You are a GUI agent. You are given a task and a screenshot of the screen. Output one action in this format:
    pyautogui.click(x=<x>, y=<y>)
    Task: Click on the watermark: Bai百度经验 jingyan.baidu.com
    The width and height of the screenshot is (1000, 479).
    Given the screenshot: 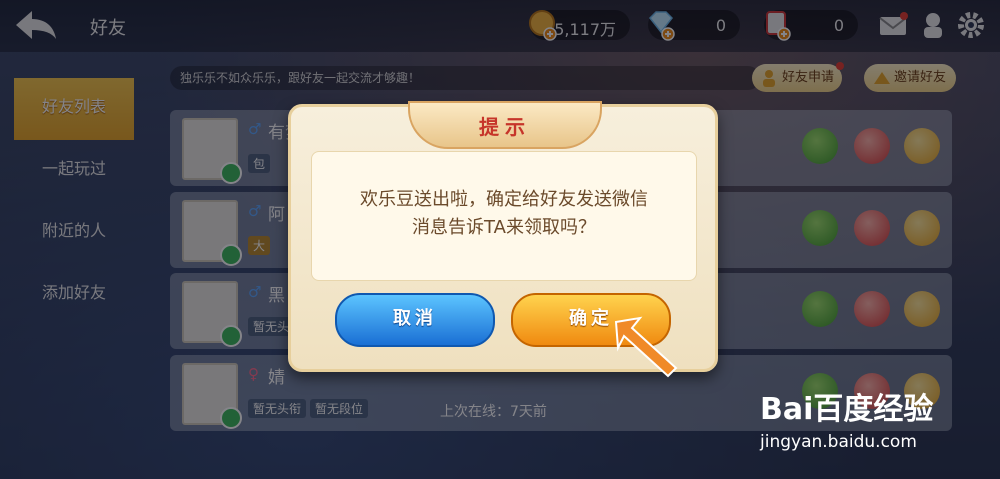 What is the action you would take?
    pyautogui.click(x=860, y=418)
    